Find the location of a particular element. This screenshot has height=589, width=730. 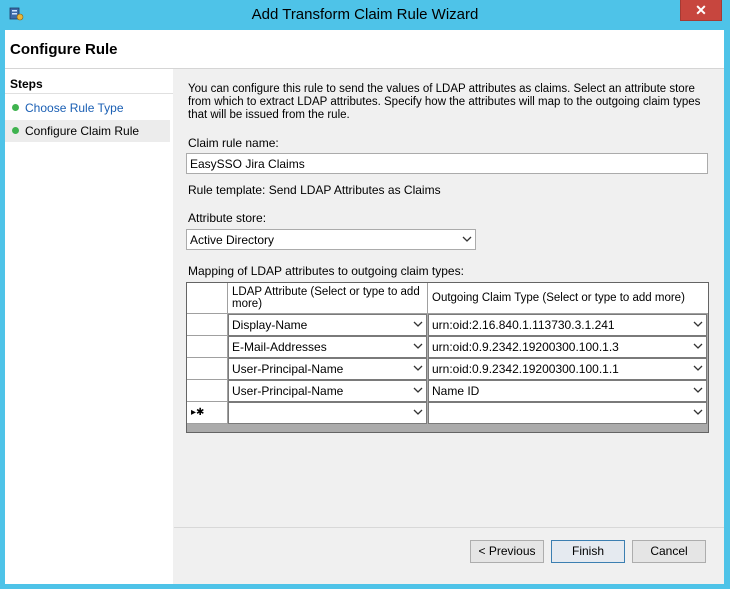

outgoing-claim-type-select: Name ID is located at coordinates (567, 391).